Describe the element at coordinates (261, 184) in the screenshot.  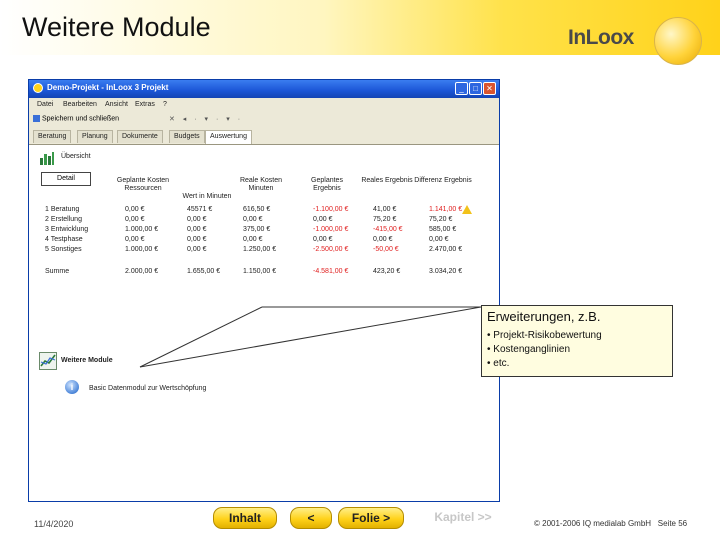
I see `col-header-3: Reale Kosten Minuten` at that location.